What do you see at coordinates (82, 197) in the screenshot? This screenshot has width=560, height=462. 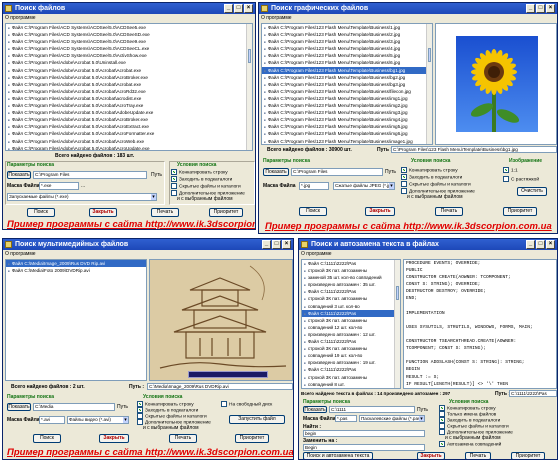 I see `file-type-select: Запускаемые файлы (*.exe)` at bounding box center [82, 197].